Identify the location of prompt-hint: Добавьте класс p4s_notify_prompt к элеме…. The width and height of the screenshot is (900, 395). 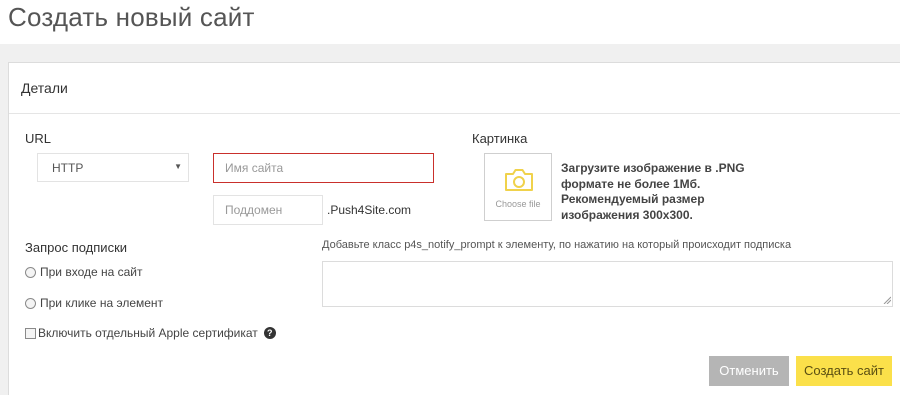
(557, 245).